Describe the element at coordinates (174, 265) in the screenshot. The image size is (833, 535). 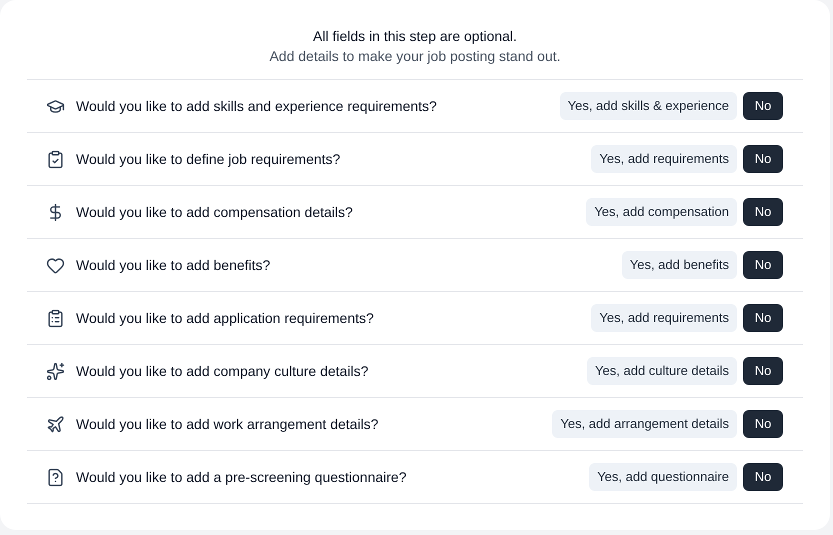
I see `question-text: Would you like to add benefits?` at that location.